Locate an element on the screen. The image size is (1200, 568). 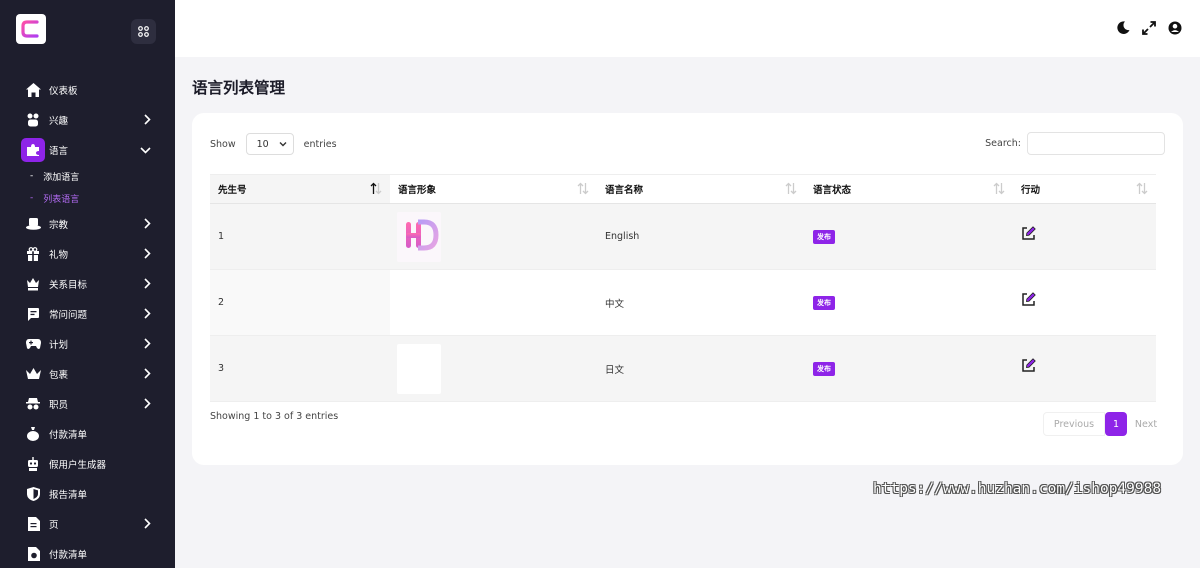
column-header-number: 先生号 is located at coordinates (300, 189).